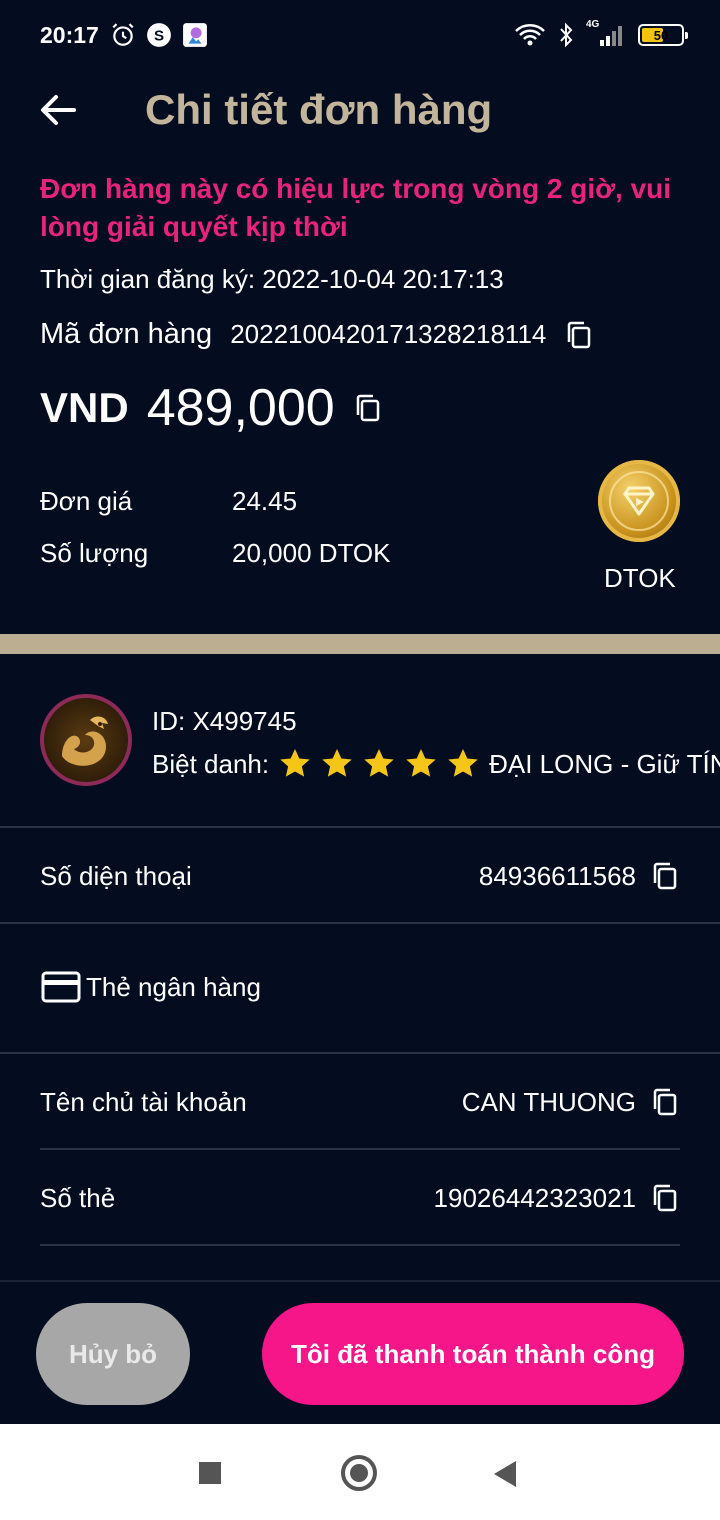 The height and width of the screenshot is (1520, 720). I want to click on unit-price-label: Đơn giá, so click(86, 501).